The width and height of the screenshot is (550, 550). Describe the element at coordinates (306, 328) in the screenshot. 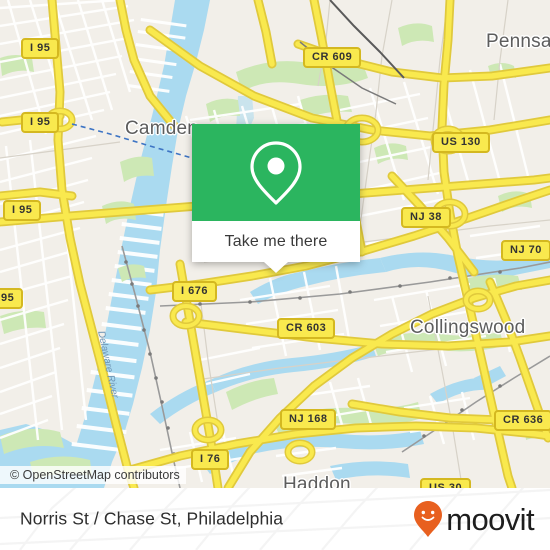

I see `road-shield-cr603: CR 603` at that location.